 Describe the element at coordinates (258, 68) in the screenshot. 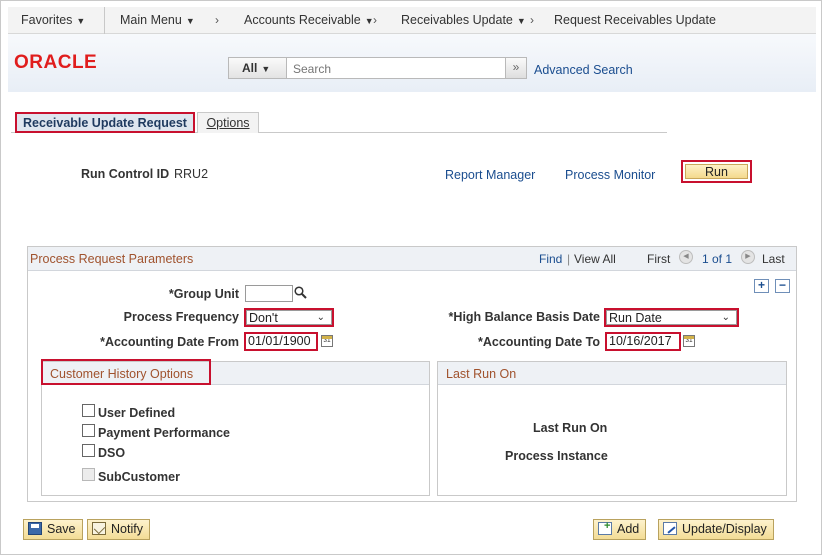

I see `search-scope-select: All ▼` at that location.